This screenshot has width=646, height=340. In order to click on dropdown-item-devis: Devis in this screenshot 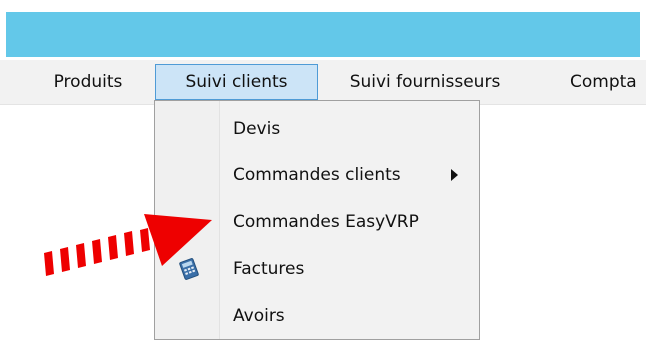, I will do `click(317, 129)`.